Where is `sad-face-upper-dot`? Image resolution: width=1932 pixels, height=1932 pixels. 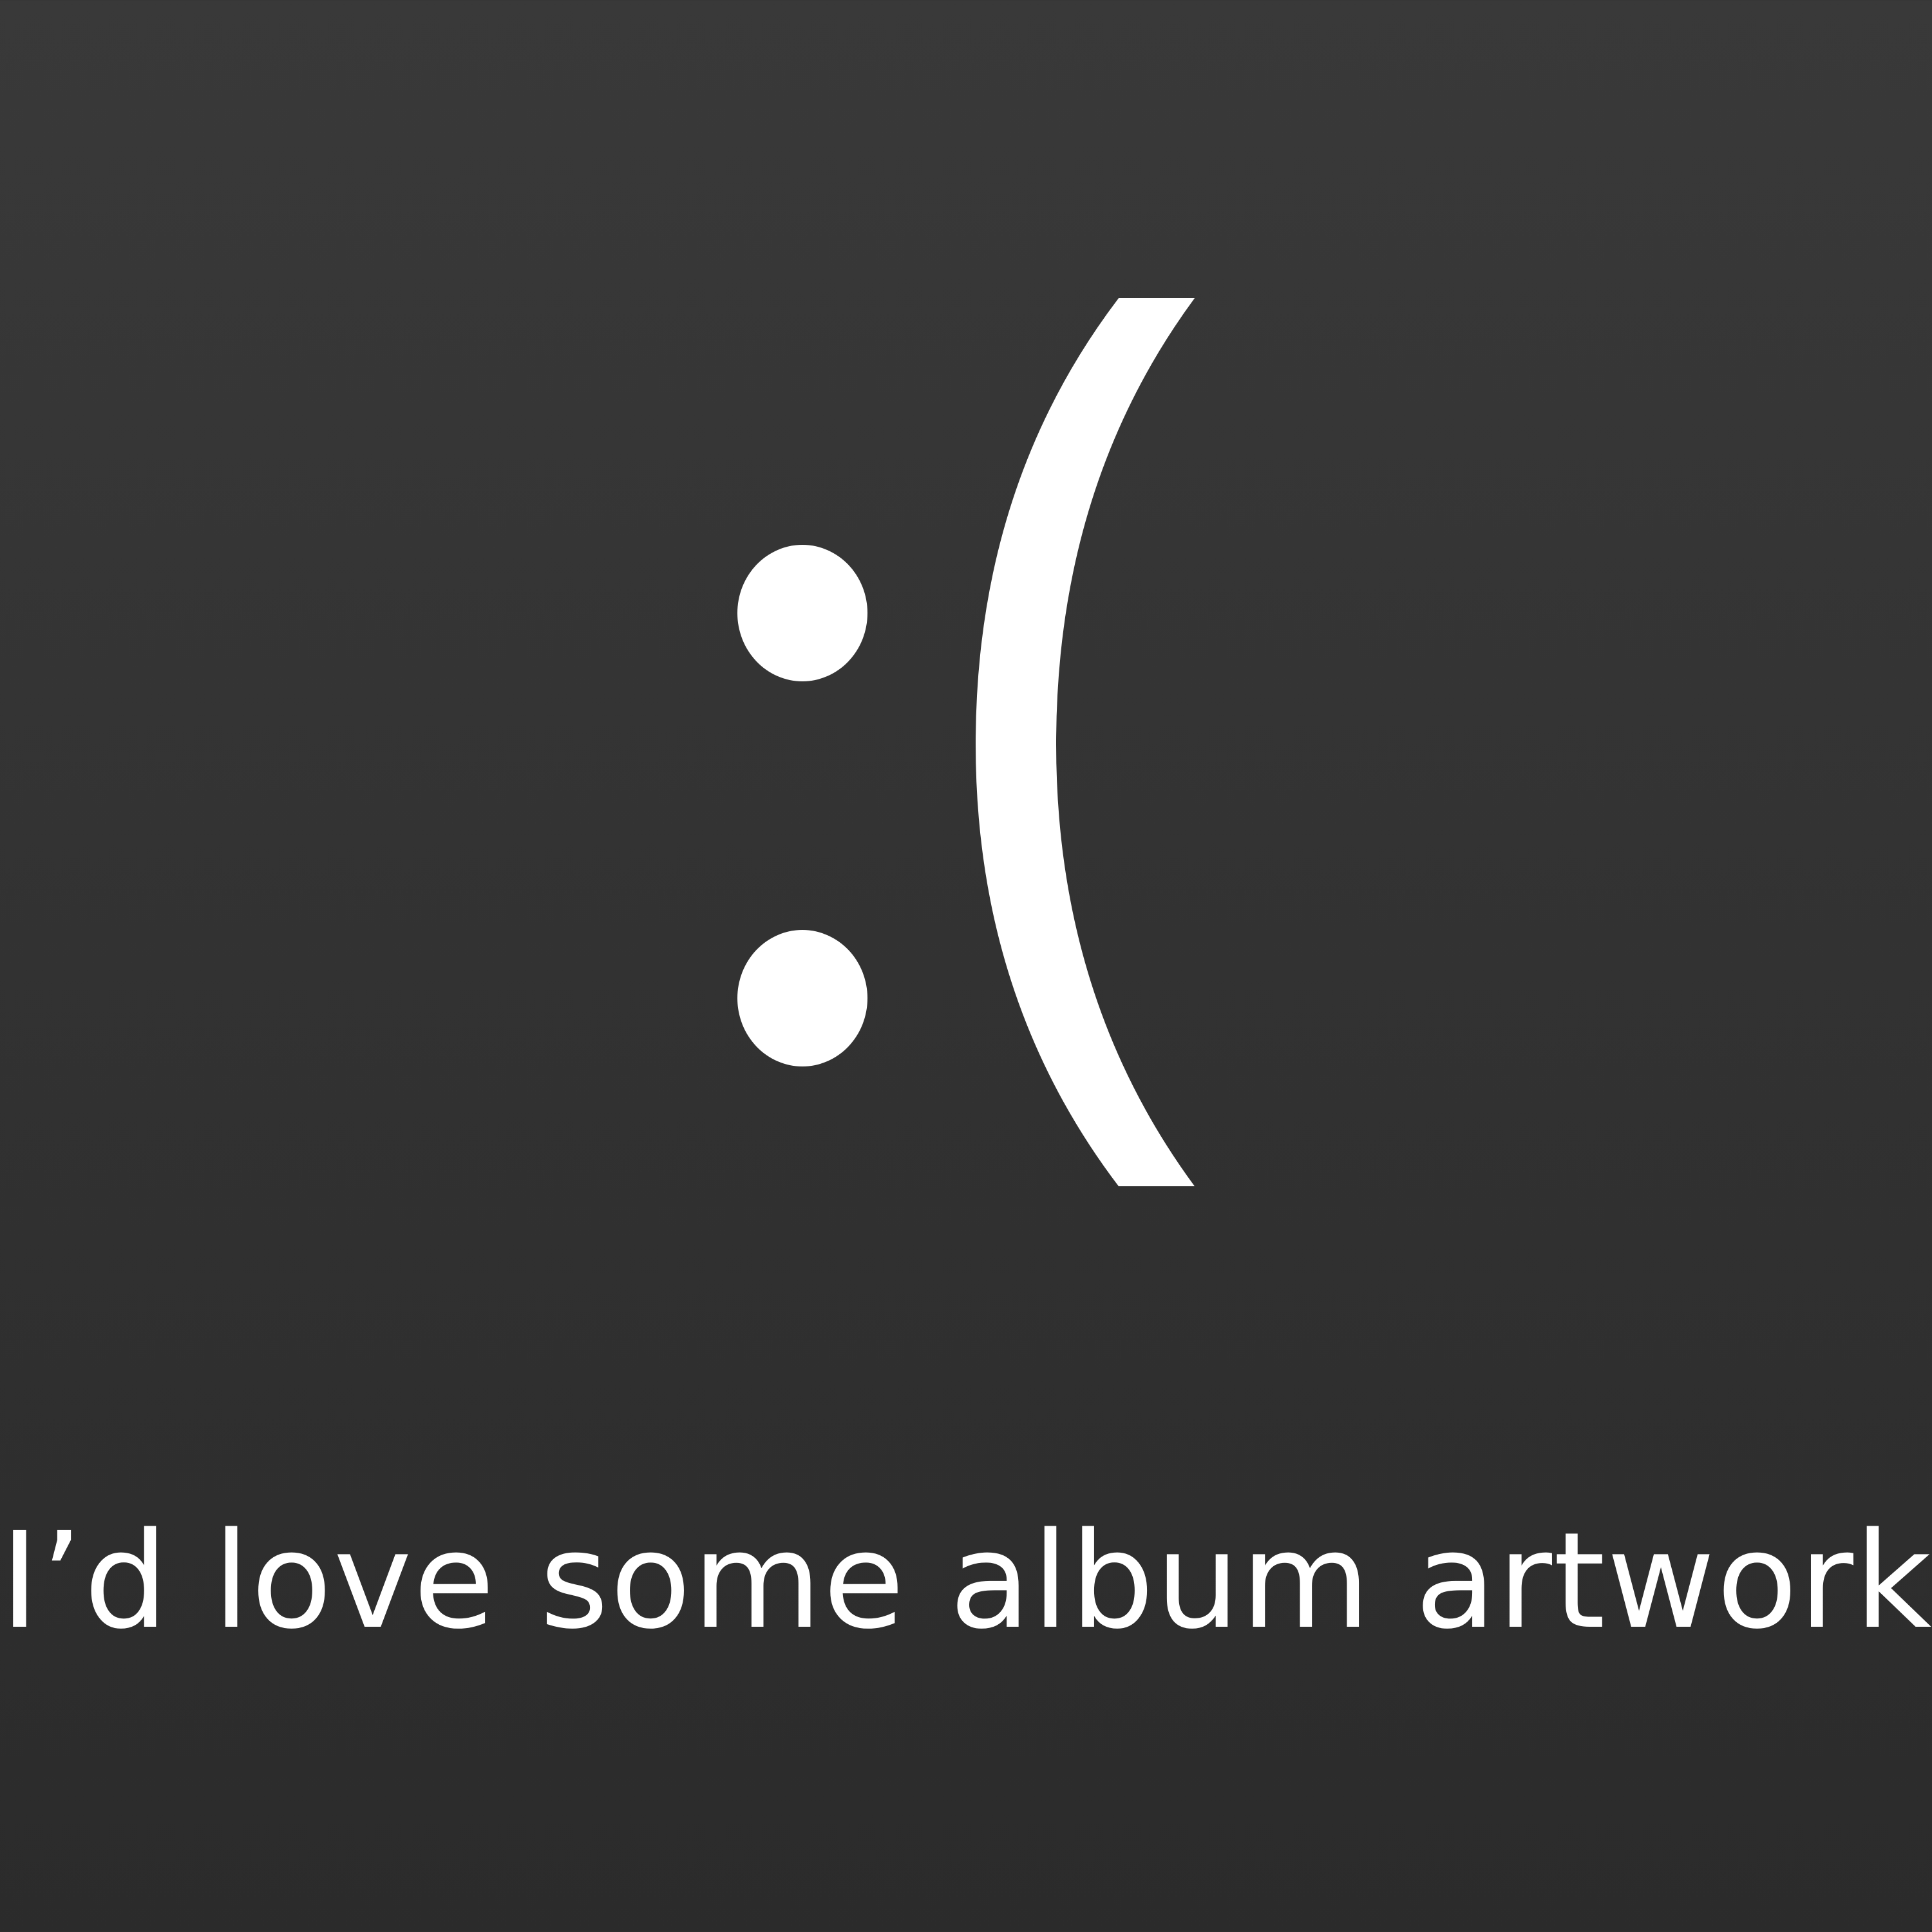
sad-face-upper-dot is located at coordinates (802, 613).